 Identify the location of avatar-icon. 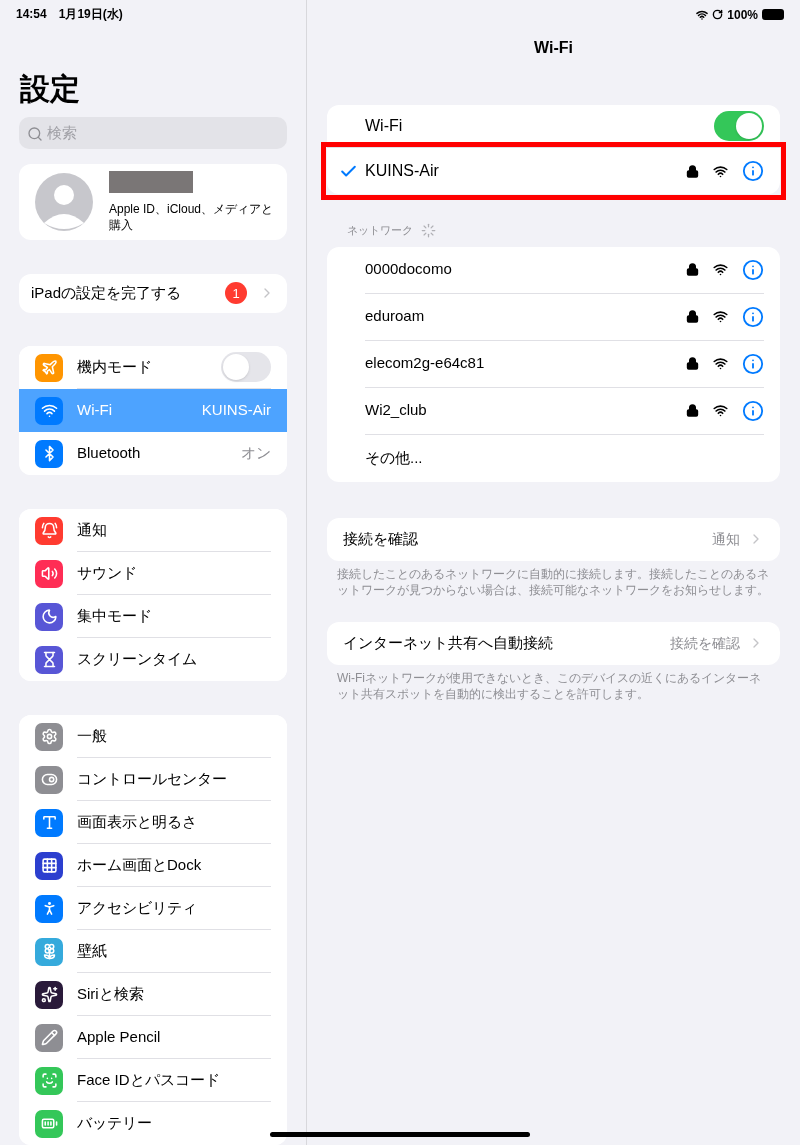
(64, 201).